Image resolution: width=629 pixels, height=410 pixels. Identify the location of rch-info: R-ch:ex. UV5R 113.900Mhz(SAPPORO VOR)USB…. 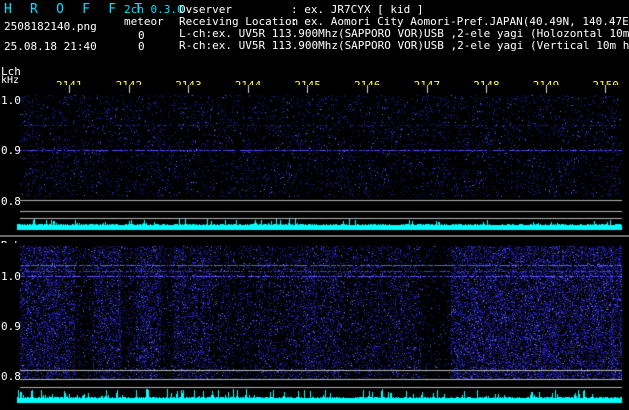
(404, 45).